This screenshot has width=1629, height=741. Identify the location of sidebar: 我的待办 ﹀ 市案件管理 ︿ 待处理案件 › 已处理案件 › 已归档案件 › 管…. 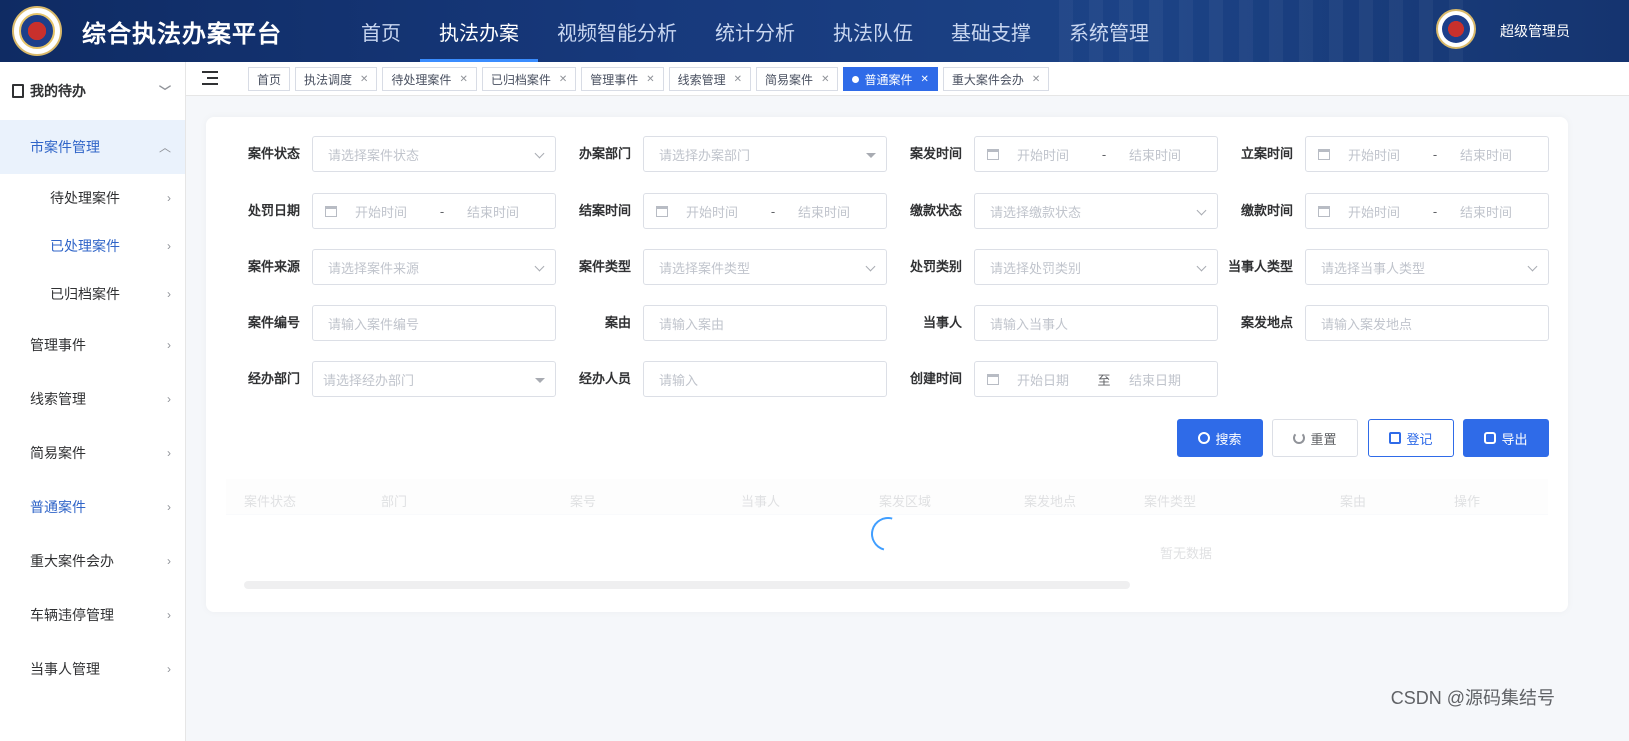
(93, 401).